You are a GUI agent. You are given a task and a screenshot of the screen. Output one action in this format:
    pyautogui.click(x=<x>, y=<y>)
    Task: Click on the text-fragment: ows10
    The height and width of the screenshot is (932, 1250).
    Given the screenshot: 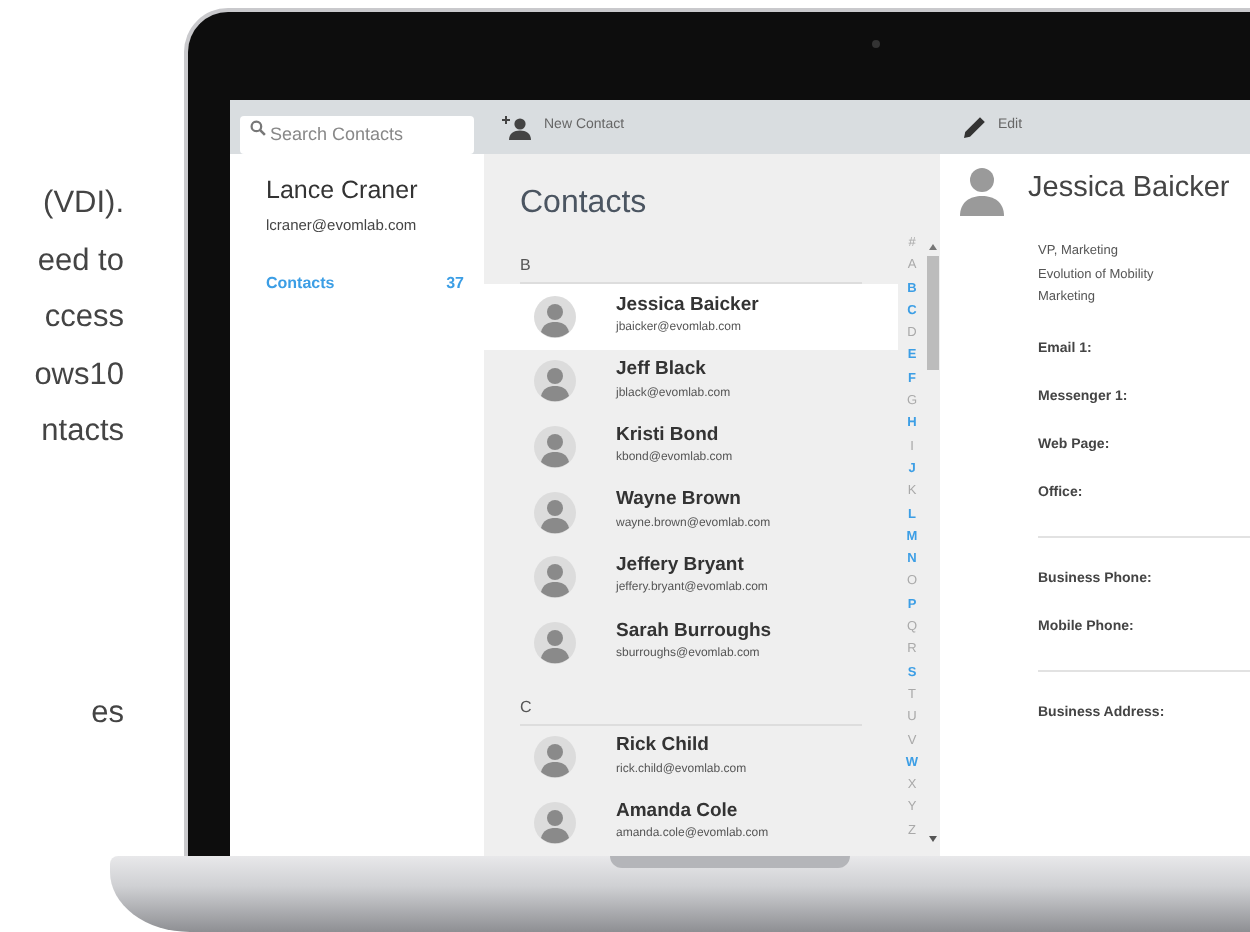 What is the action you would take?
    pyautogui.click(x=78, y=375)
    